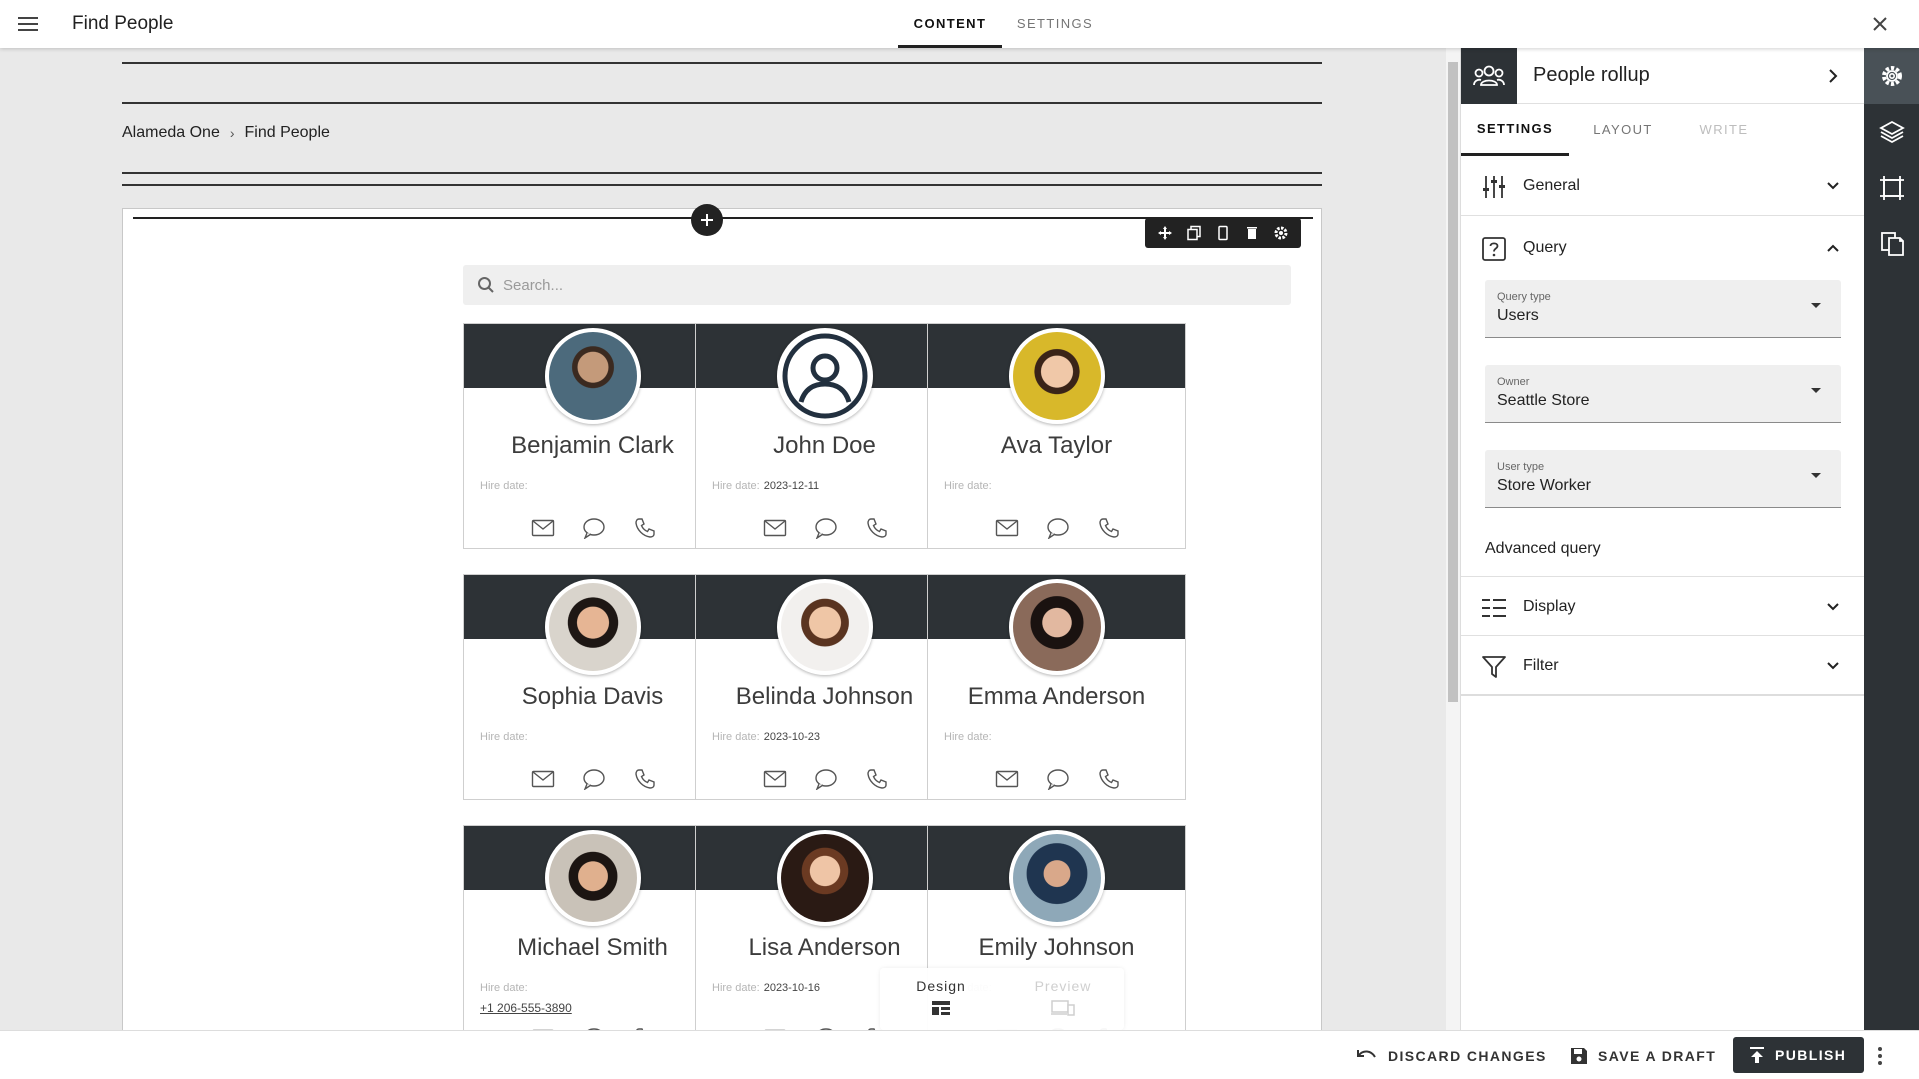 This screenshot has width=1919, height=1079. Describe the element at coordinates (1891, 539) in the screenshot. I see `right-icon-rail` at that location.